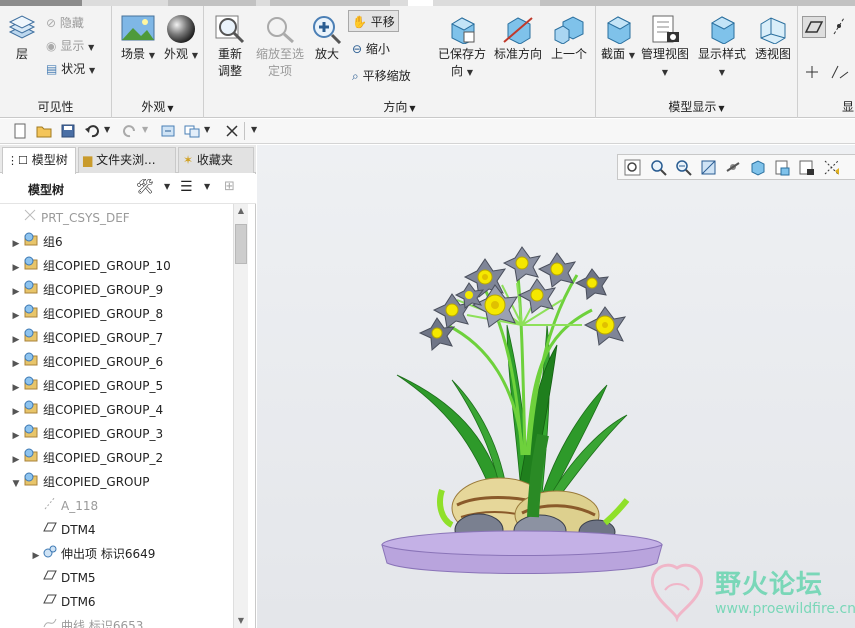  I want to click on tree-row: ▶ 伸出项 标识6649, so click(92, 554).